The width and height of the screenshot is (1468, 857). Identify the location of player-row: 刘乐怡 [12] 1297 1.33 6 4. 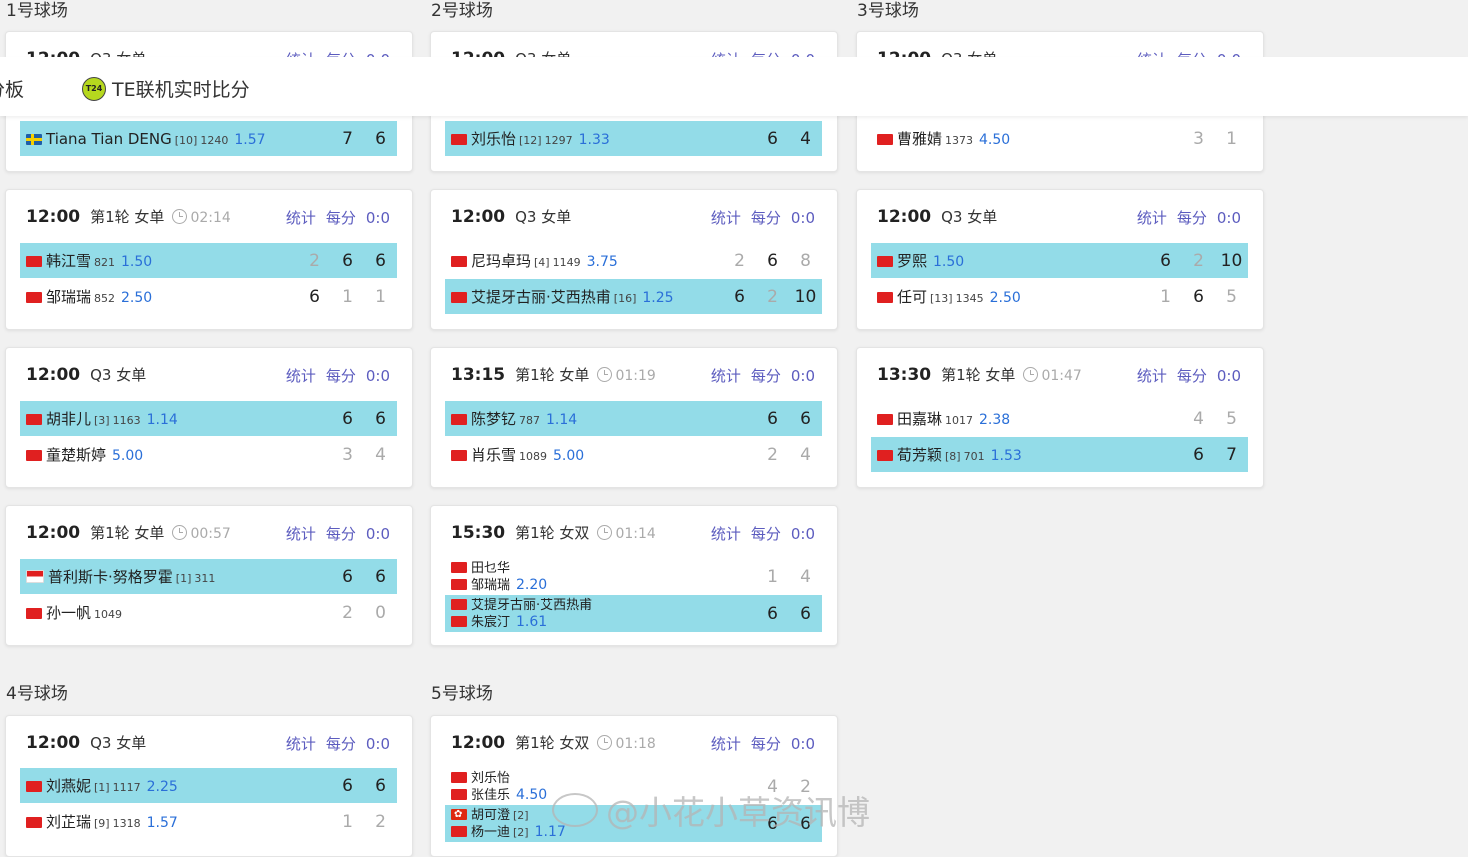
(633, 138).